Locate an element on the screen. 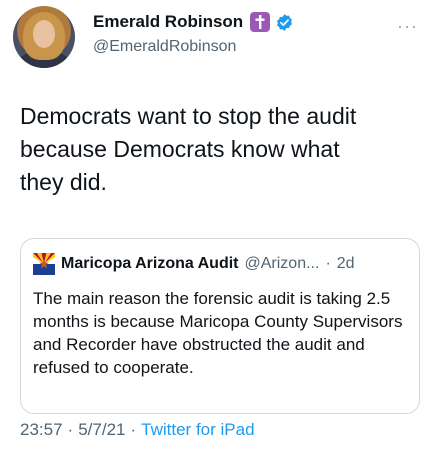 This screenshot has width=438, height=450. cross-badge-icon is located at coordinates (260, 22).